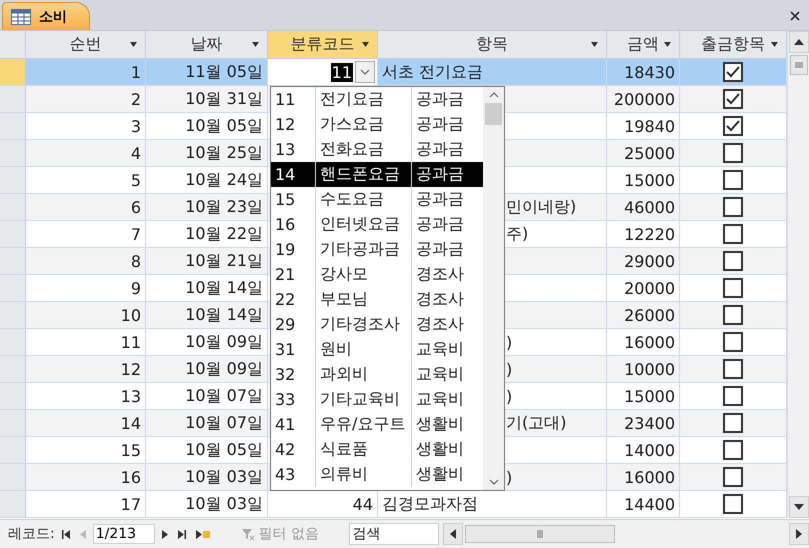 The image size is (809, 548). What do you see at coordinates (643, 153) in the screenshot?
I see `table-cell: 25000` at bounding box center [643, 153].